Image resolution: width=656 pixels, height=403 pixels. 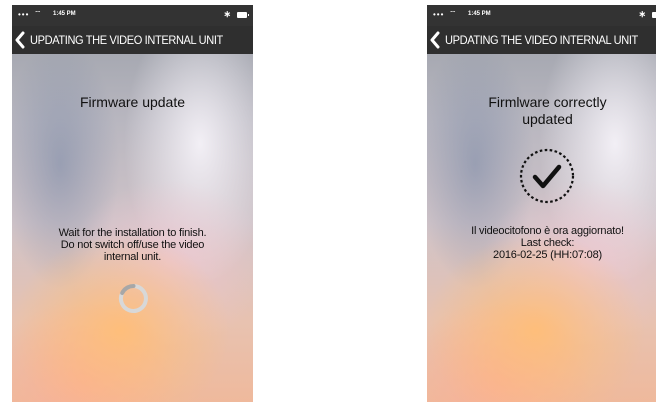 What do you see at coordinates (133, 298) in the screenshot?
I see `spinner-icon` at bounding box center [133, 298].